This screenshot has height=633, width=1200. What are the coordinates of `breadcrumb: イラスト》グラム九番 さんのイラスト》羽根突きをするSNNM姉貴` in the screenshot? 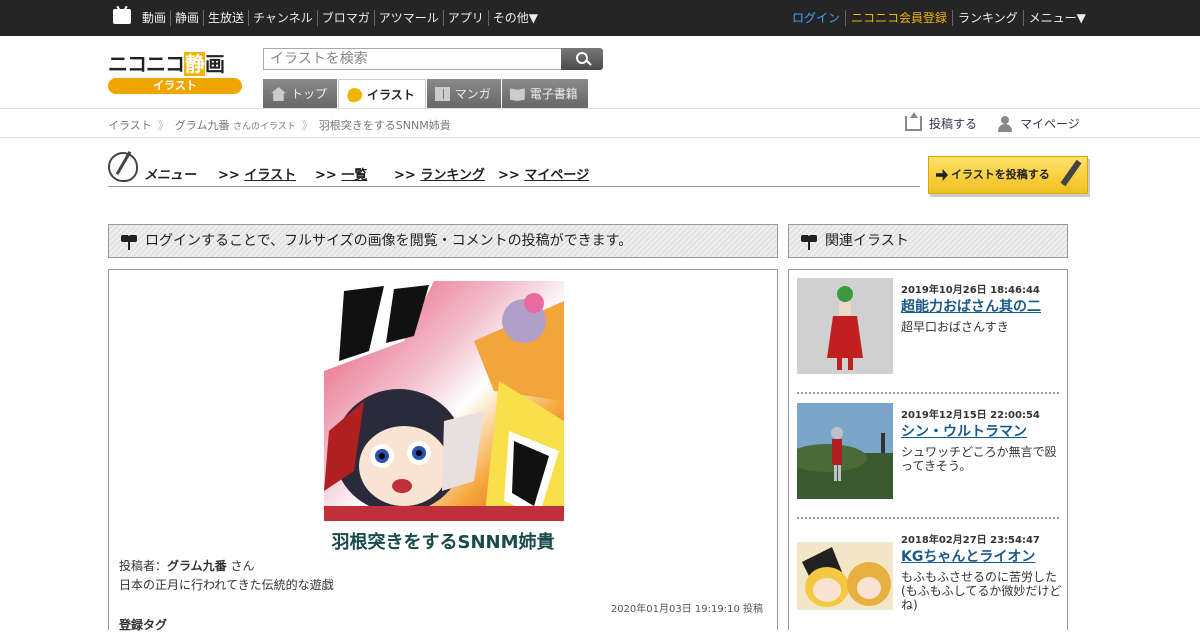 It's located at (279, 125).